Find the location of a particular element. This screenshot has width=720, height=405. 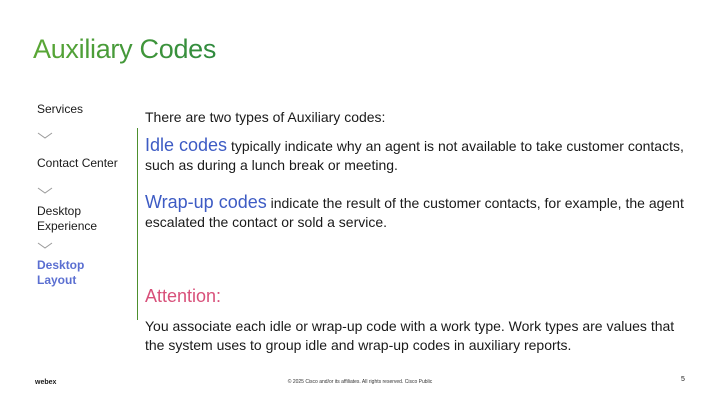

wrapup-codes-term: Wrap-up codes is located at coordinates (206, 202).